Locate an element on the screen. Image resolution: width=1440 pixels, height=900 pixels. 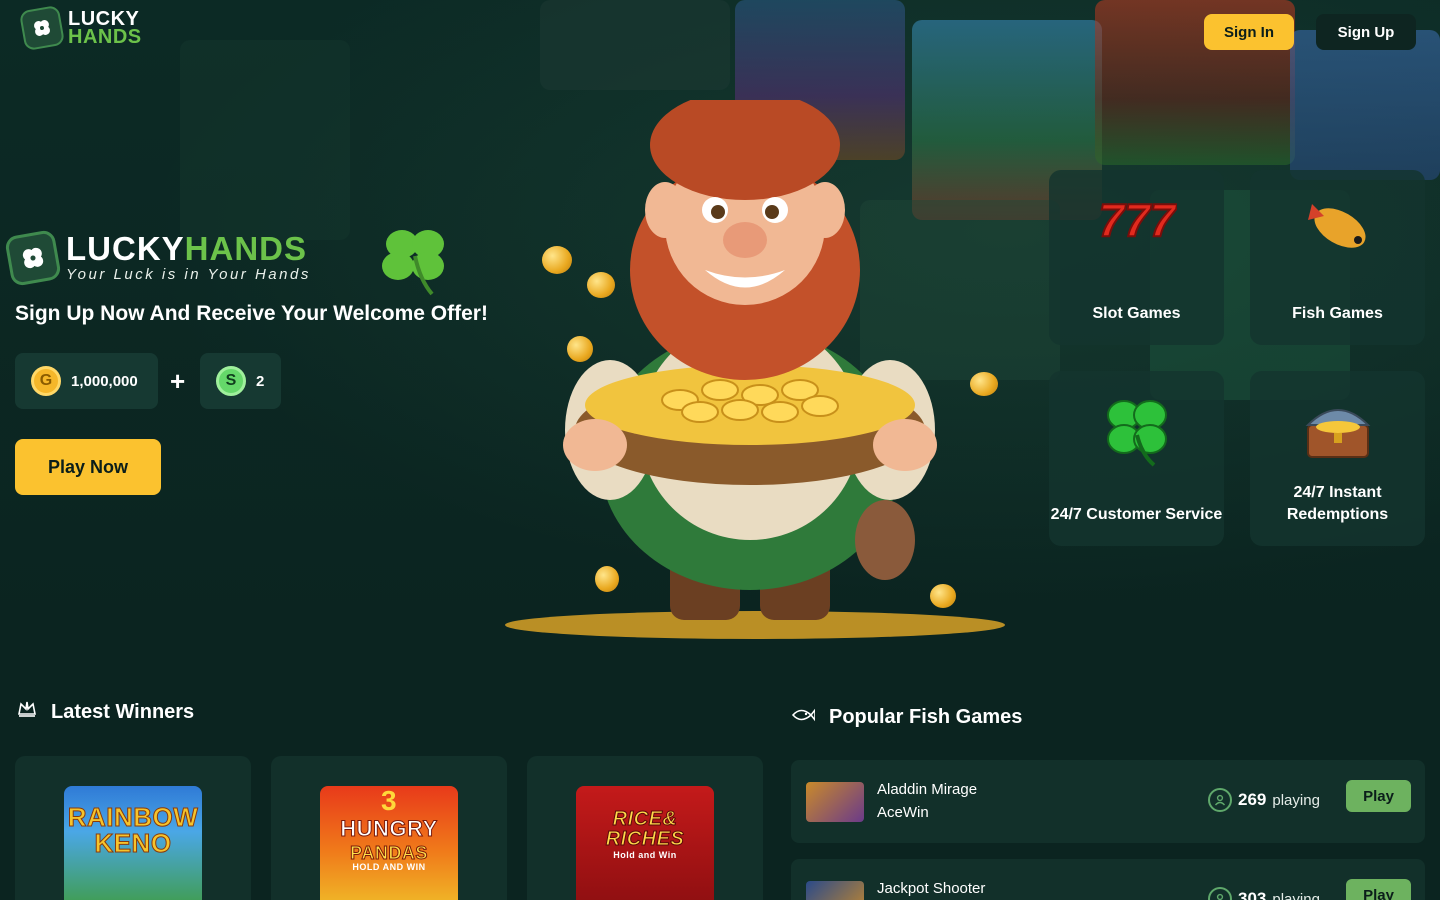
feature-card-customer-service: 24/7 Customer Service is located at coordinates (1136, 458).